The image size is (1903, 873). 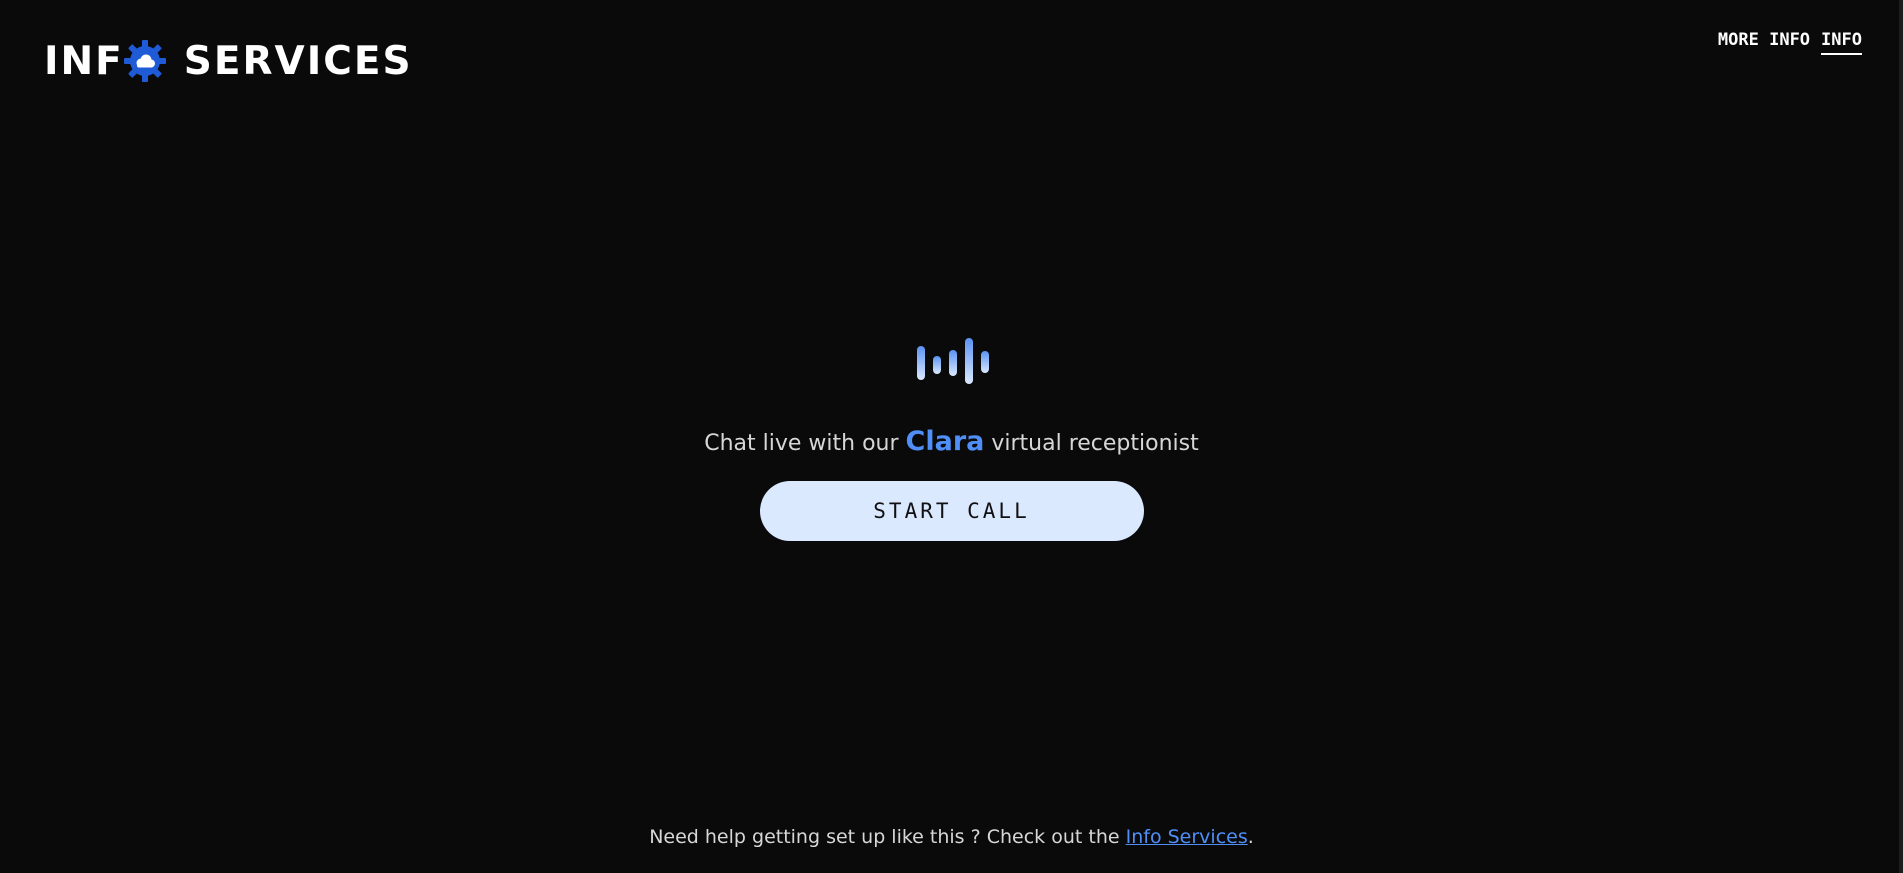 I want to click on footer-period: ., so click(x=1250, y=837).